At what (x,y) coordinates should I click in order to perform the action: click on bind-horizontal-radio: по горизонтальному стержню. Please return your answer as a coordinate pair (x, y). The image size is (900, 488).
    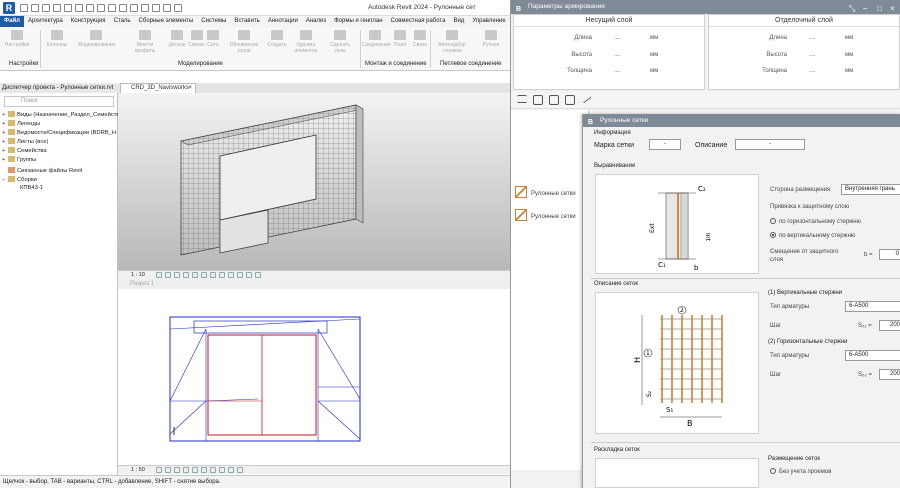
    Looking at the image, I should click on (815, 221).